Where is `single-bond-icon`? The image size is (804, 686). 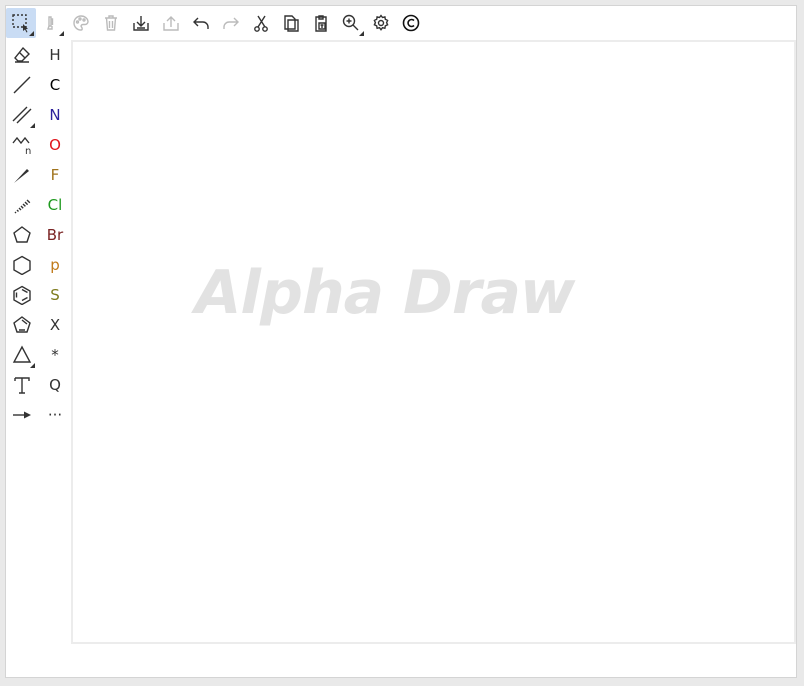 single-bond-icon is located at coordinates (22, 85).